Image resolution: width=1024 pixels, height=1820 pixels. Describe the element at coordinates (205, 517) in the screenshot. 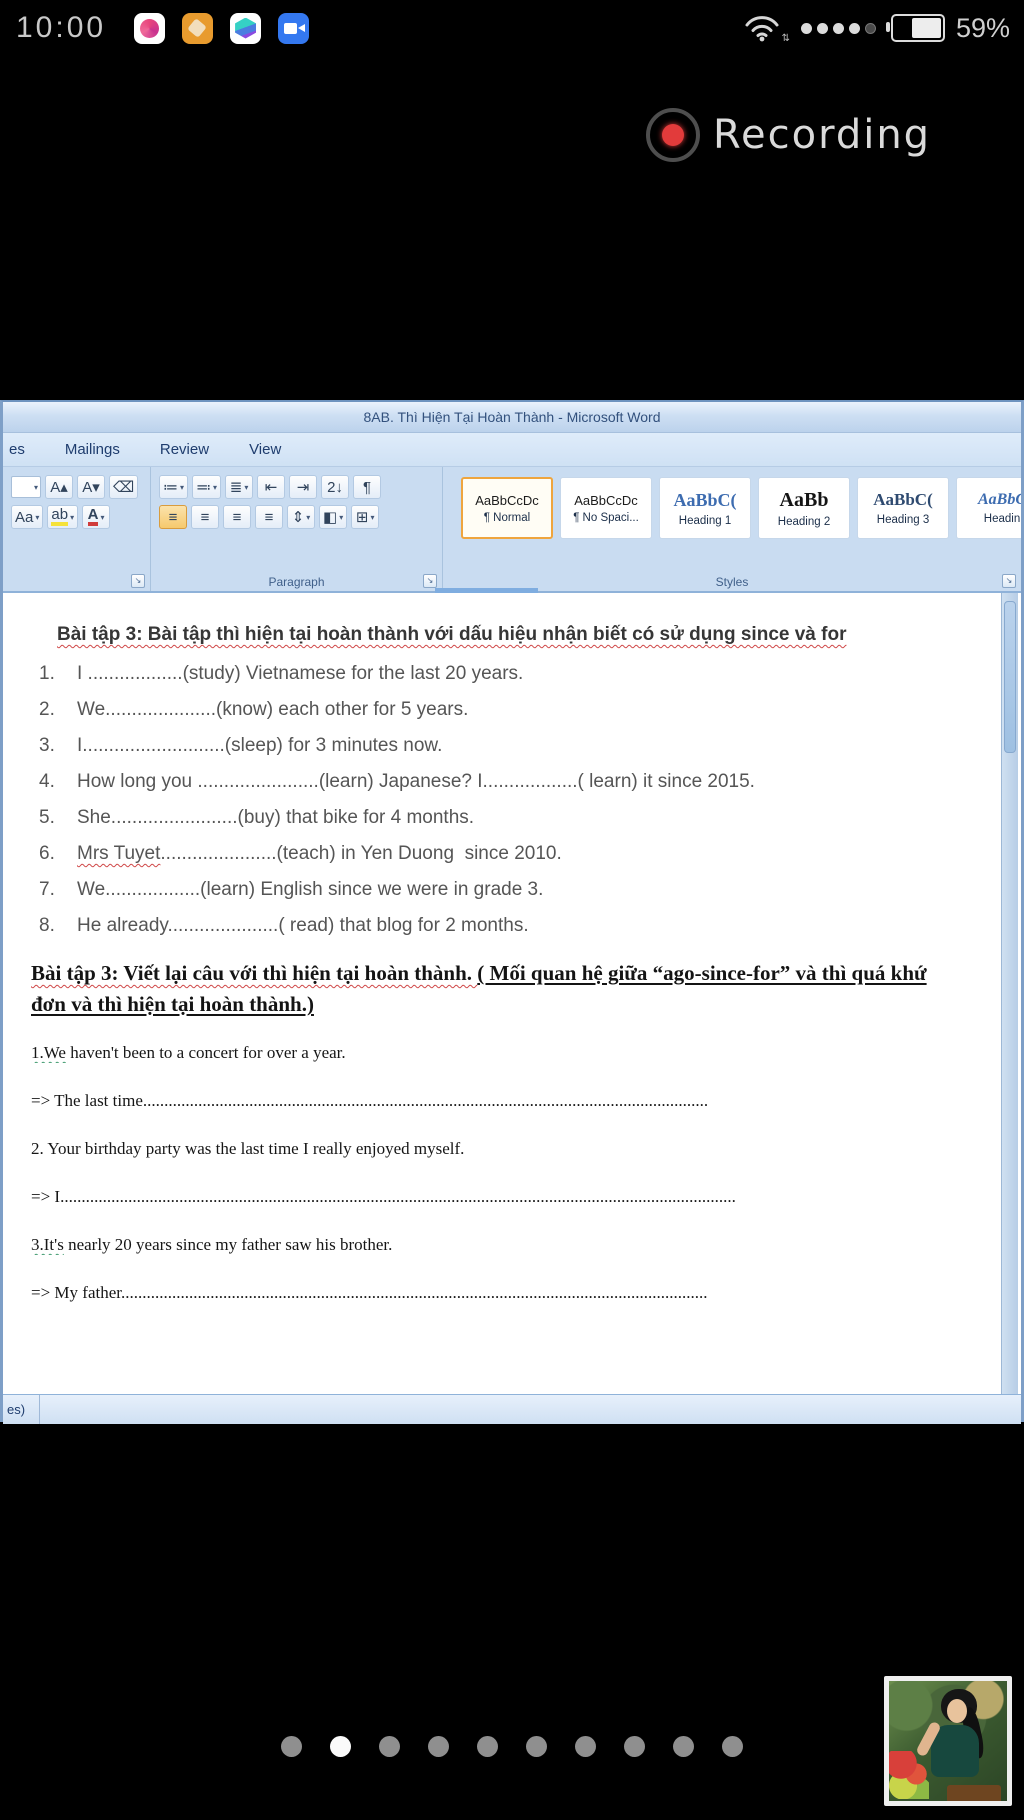

I see `align-center-button: ≡` at that location.